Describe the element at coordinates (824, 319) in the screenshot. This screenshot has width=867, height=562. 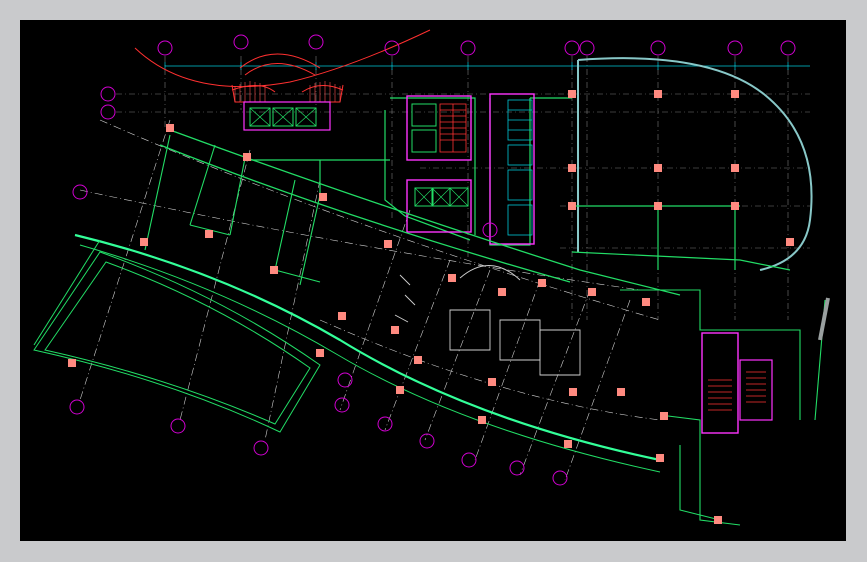
I see `east-edge-grey` at that location.